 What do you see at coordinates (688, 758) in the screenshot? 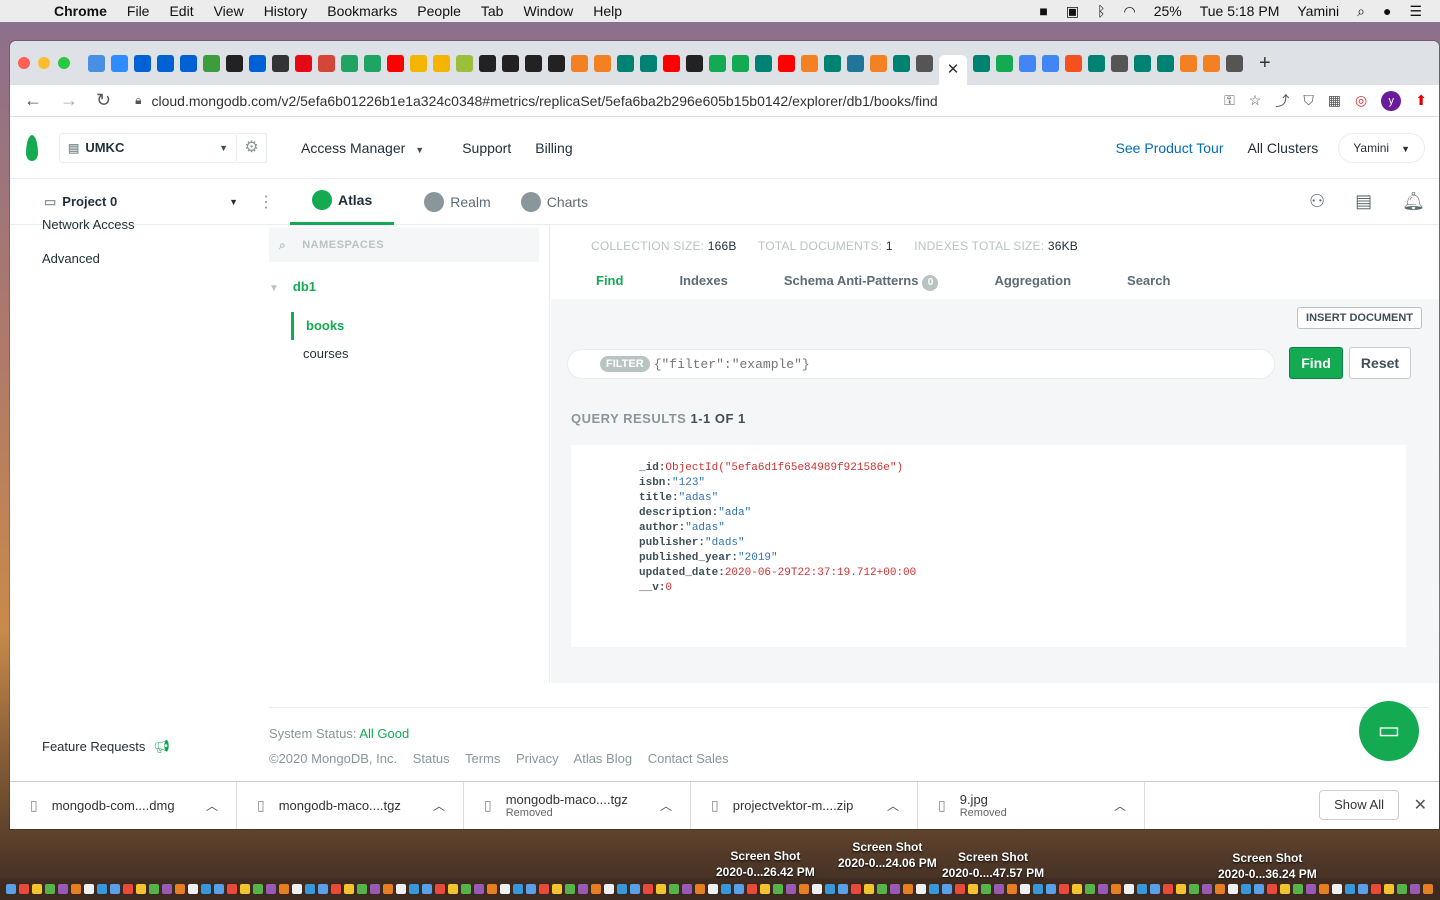
I see `footer-link-contact-sales: Contact Sales` at bounding box center [688, 758].